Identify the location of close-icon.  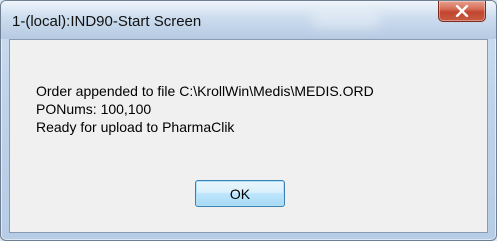
(462, 11).